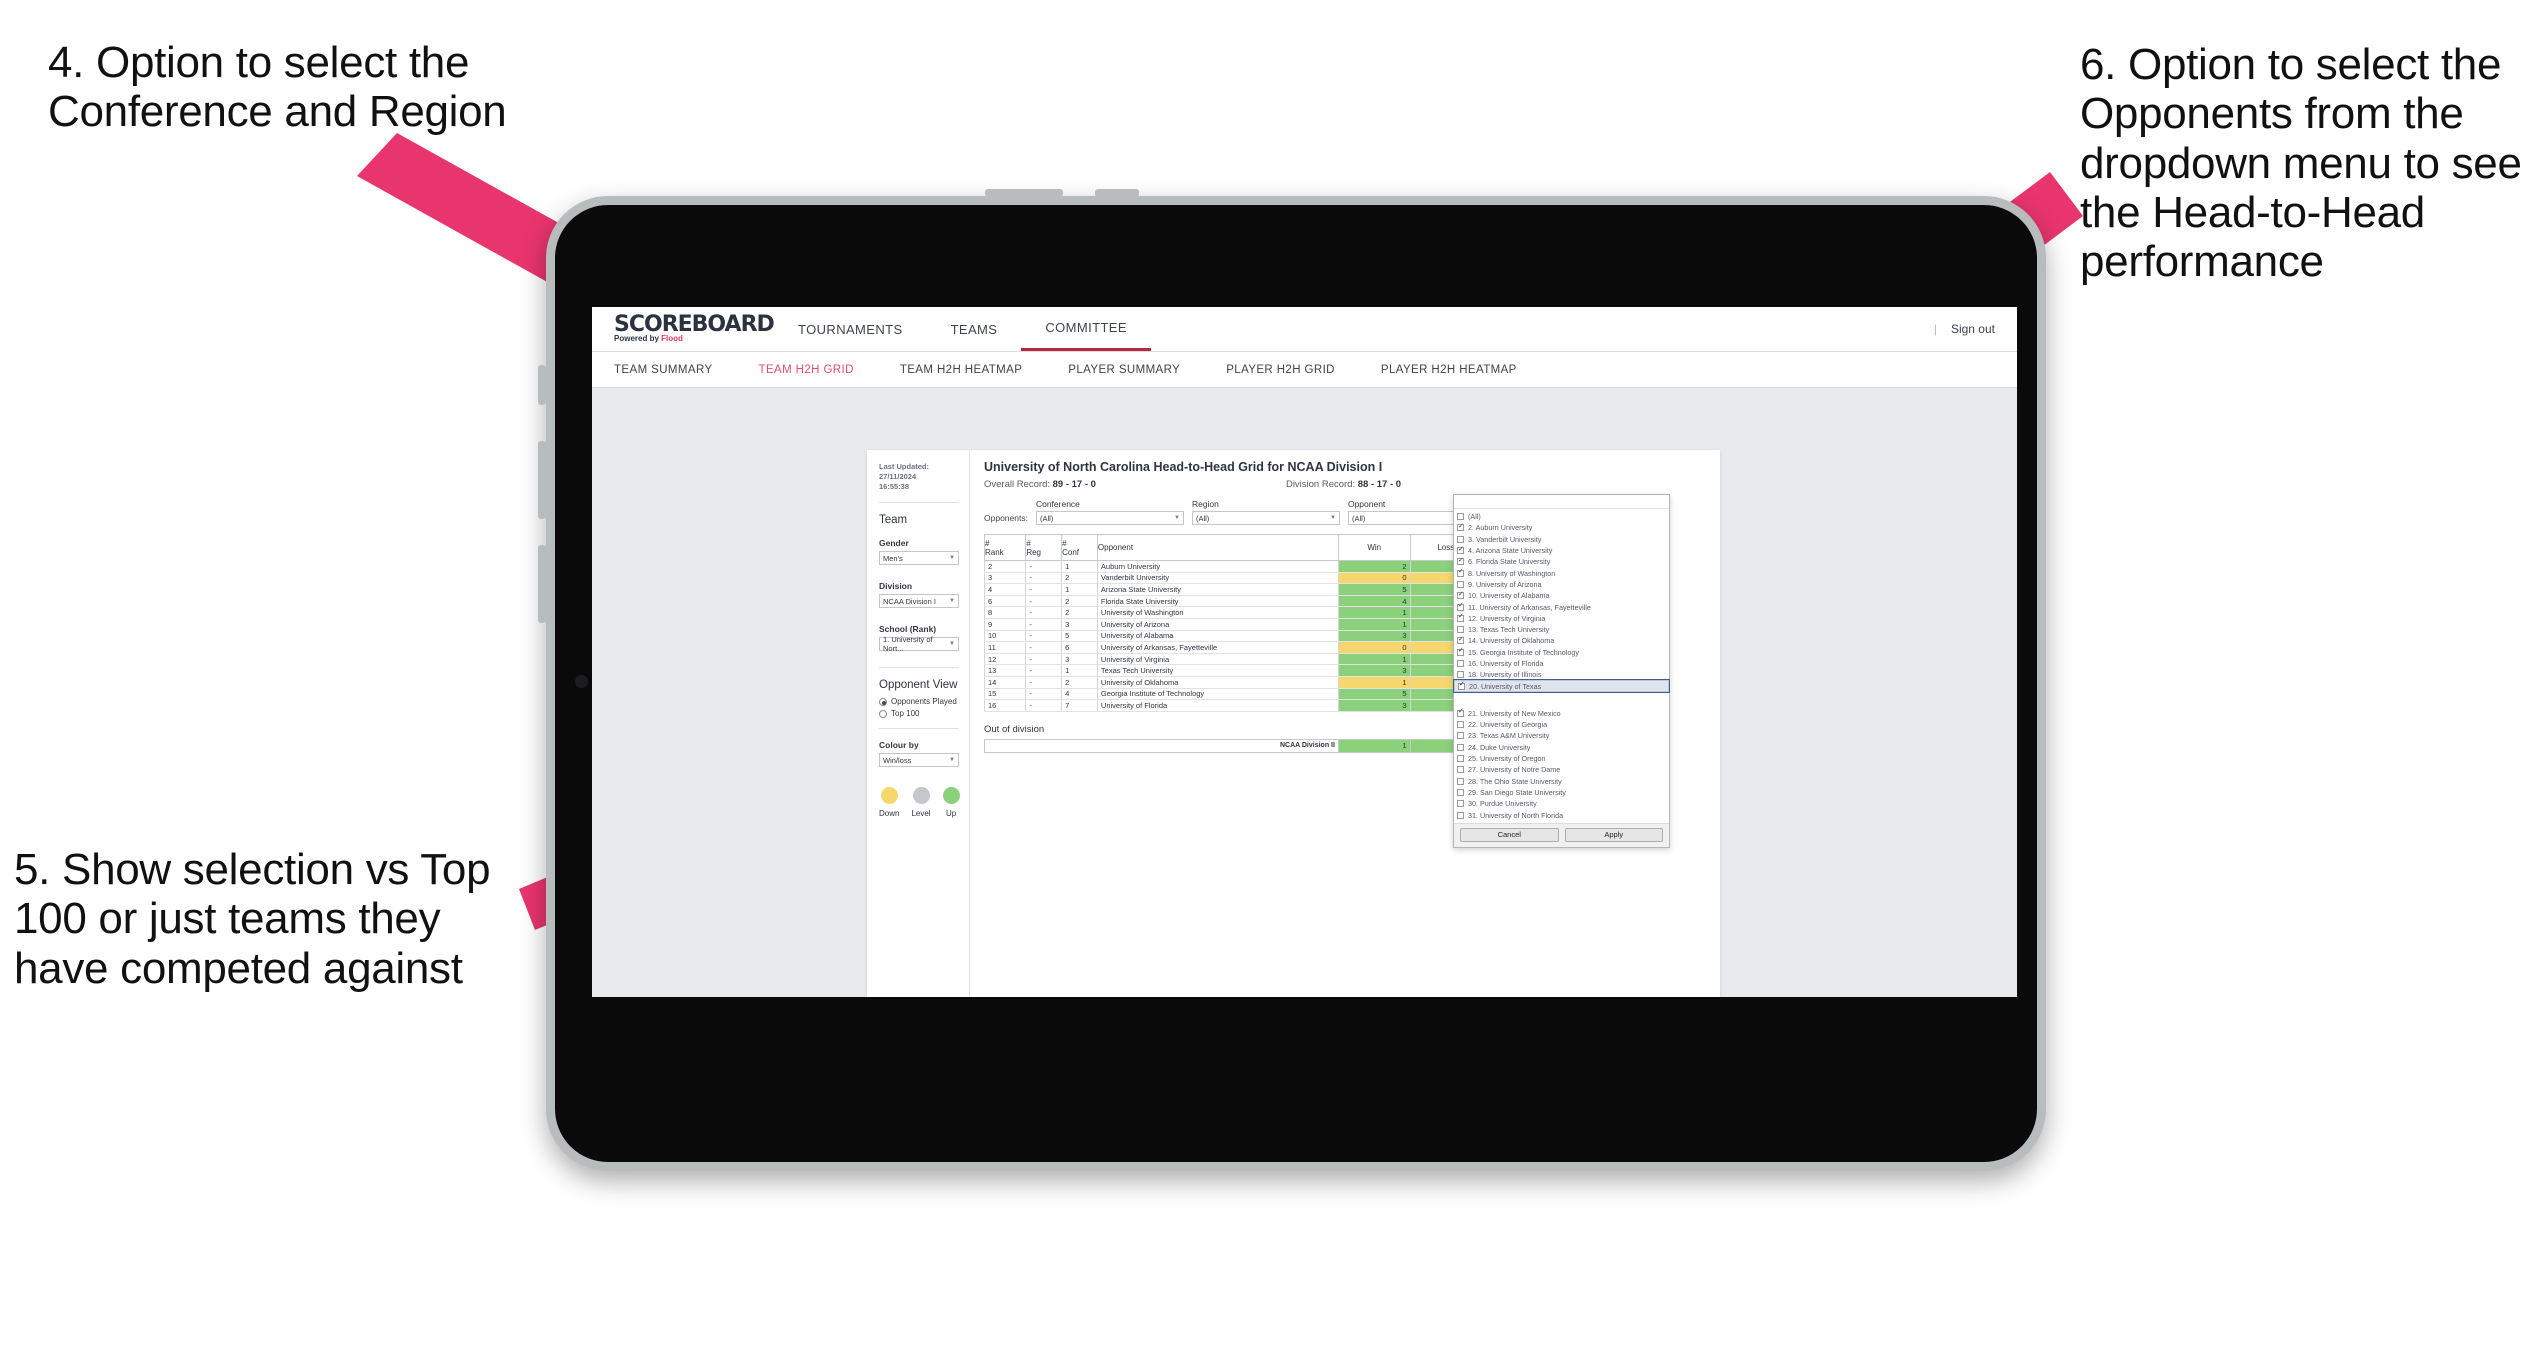  What do you see at coordinates (1256, 601) in the screenshot?
I see `table-row: 6-2Florida State University42` at bounding box center [1256, 601].